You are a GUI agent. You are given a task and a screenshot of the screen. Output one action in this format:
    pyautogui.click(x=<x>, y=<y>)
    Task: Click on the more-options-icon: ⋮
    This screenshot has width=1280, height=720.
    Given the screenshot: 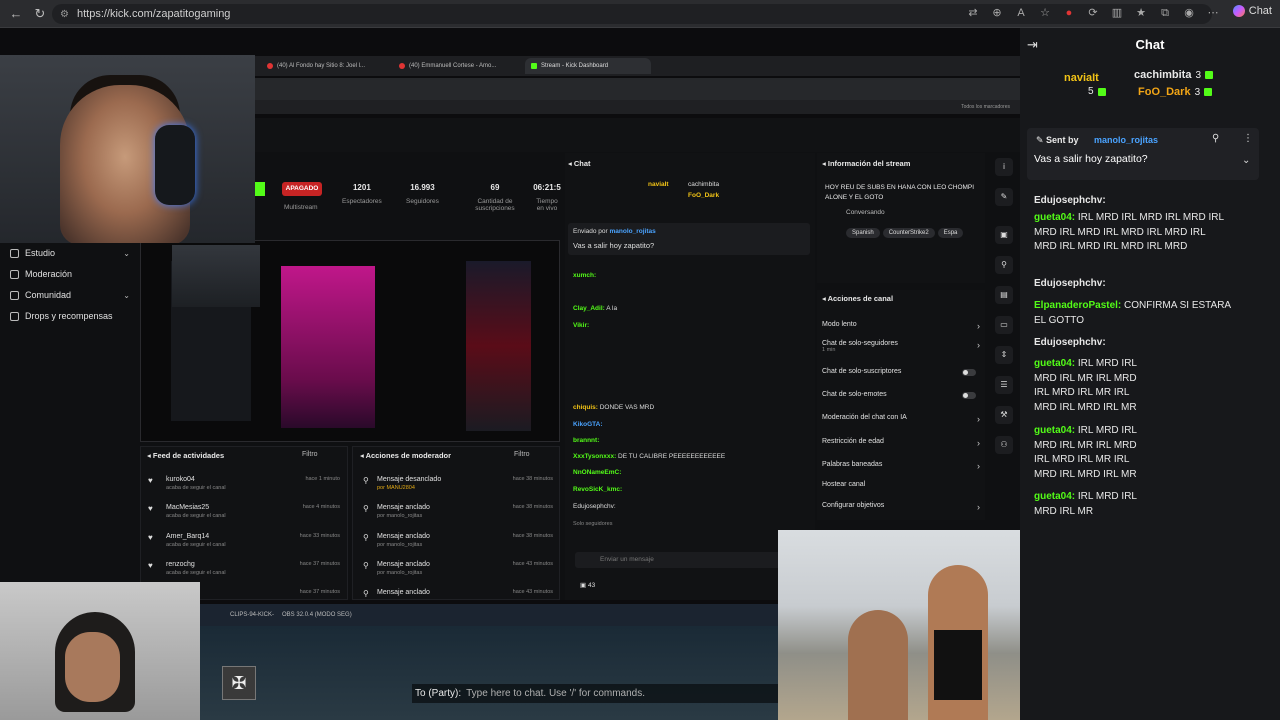 What is the action you would take?
    pyautogui.click(x=1248, y=138)
    